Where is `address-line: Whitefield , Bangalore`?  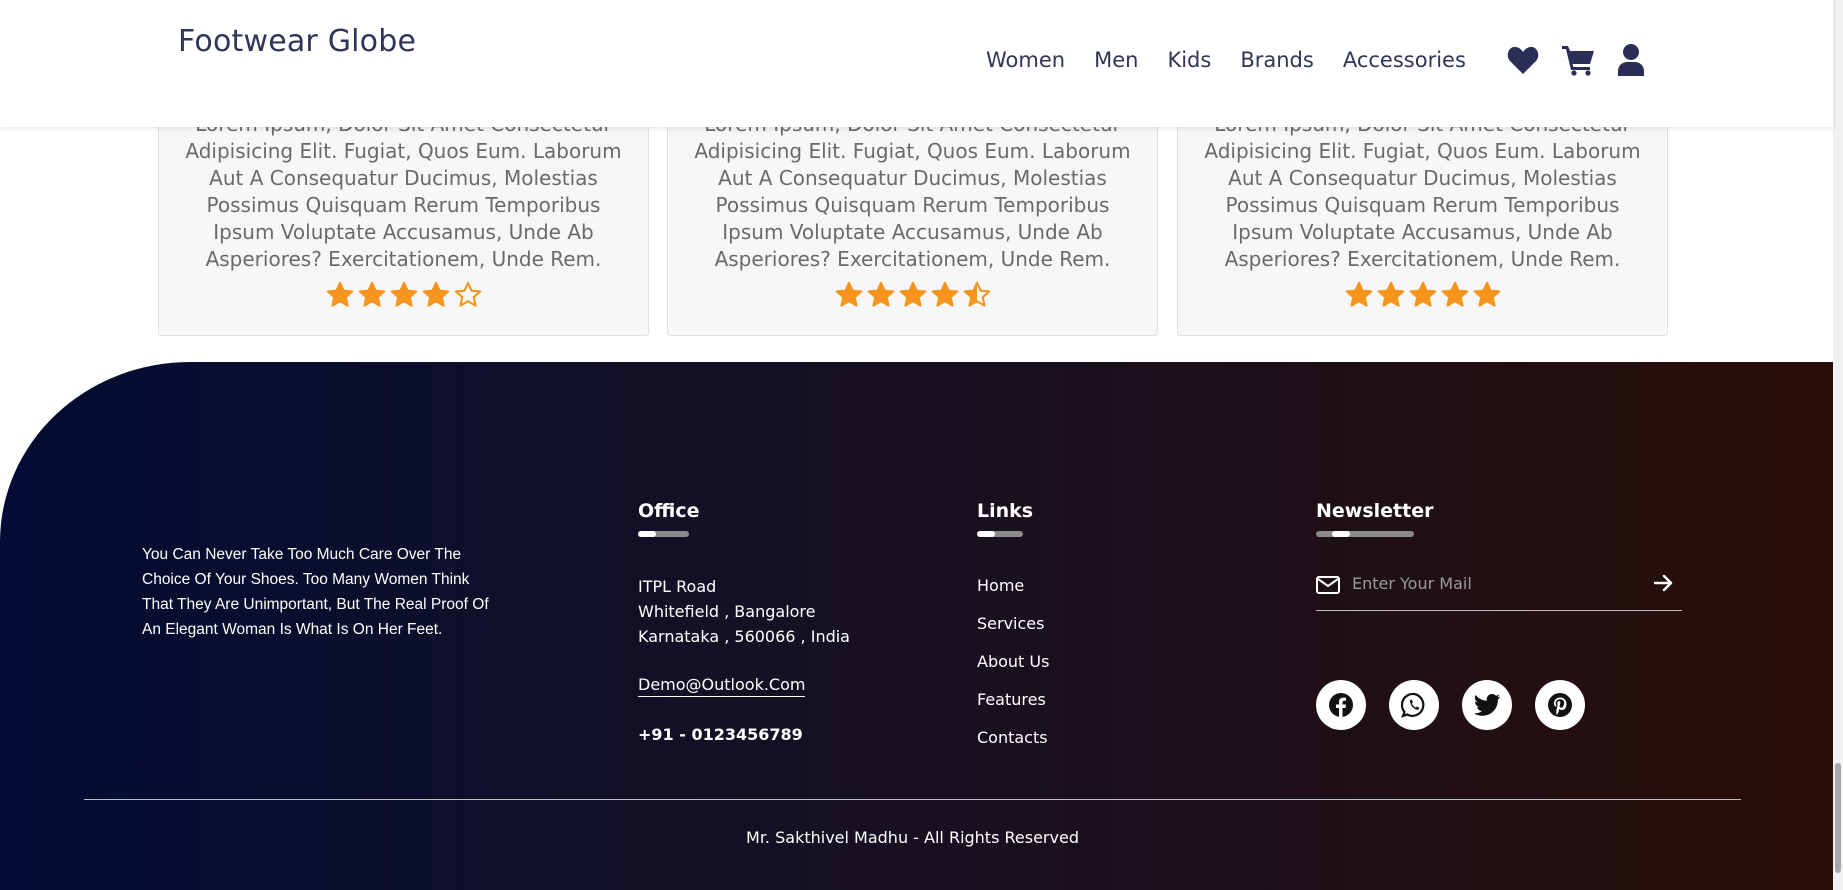 address-line: Whitefield , Bangalore is located at coordinates (727, 611).